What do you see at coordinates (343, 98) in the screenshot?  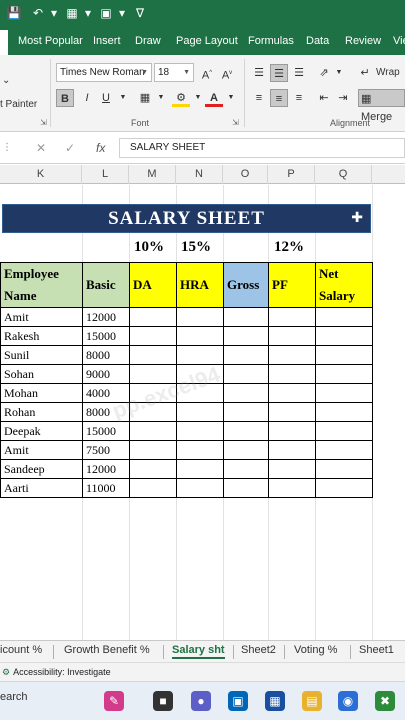 I see `increase-indent-icon: ⇥` at bounding box center [343, 98].